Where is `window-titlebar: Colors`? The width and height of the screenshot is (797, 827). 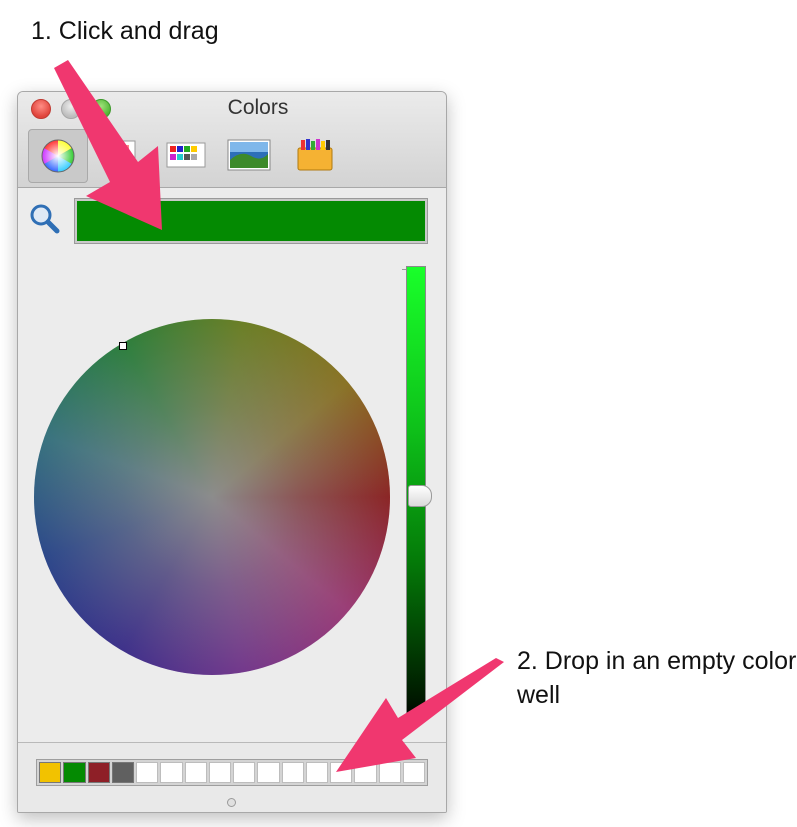 window-titlebar: Colors is located at coordinates (232, 140).